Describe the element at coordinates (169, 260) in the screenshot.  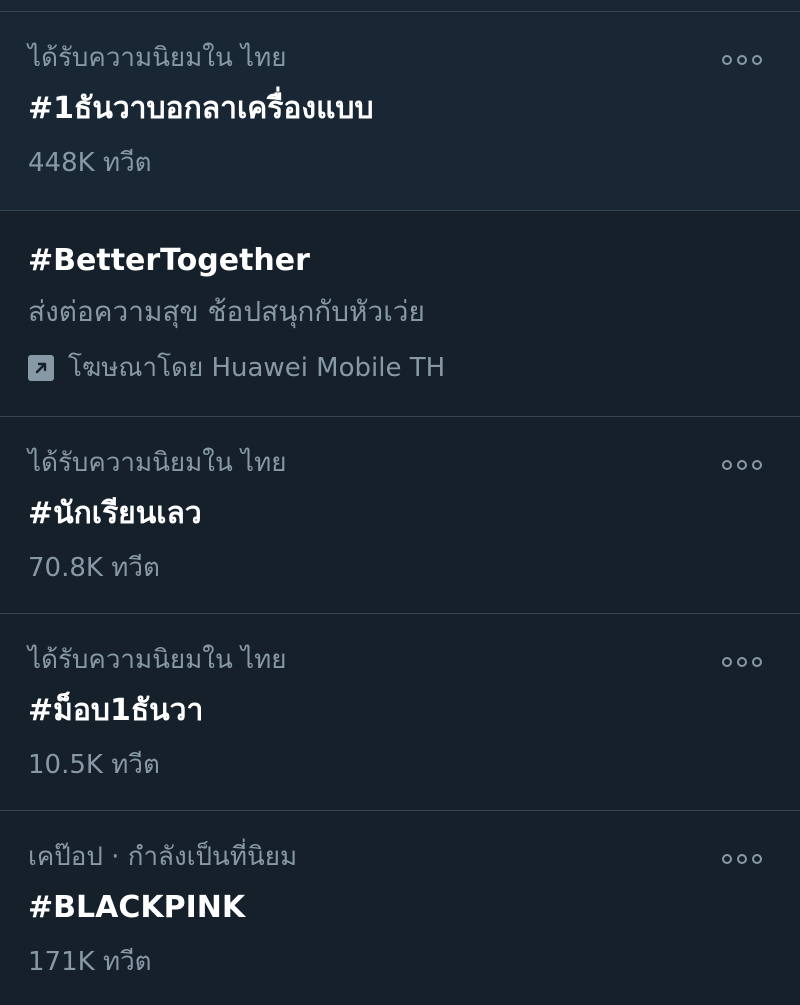
I see `trend-title: #BetterTogether` at that location.